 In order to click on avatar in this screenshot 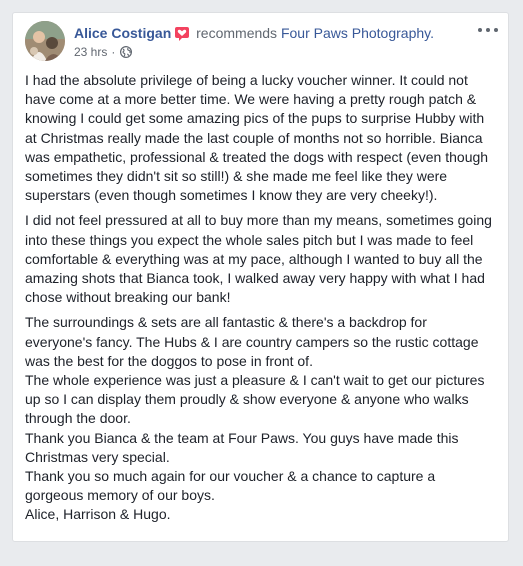, I will do `click(45, 41)`.